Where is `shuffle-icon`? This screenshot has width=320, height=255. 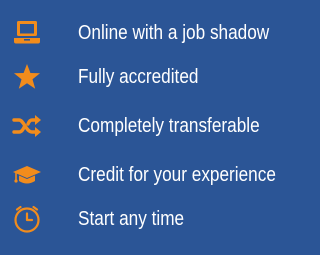 shuffle-icon is located at coordinates (27, 126).